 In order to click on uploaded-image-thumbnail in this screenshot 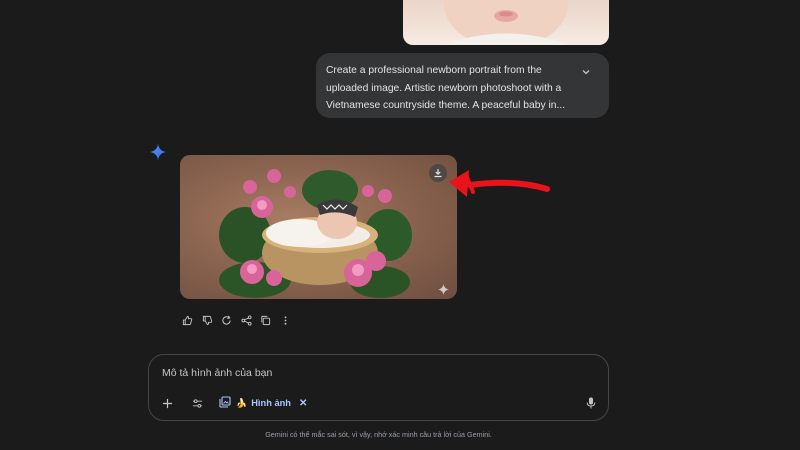, I will do `click(506, 22)`.